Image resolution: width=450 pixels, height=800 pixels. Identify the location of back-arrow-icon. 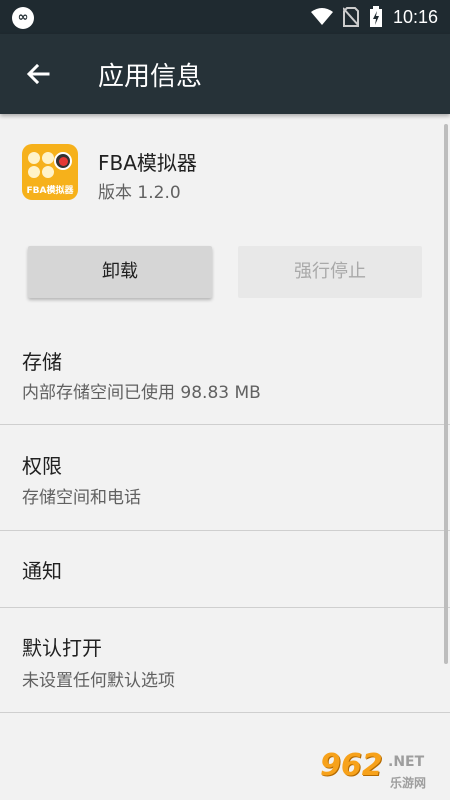
(38, 74).